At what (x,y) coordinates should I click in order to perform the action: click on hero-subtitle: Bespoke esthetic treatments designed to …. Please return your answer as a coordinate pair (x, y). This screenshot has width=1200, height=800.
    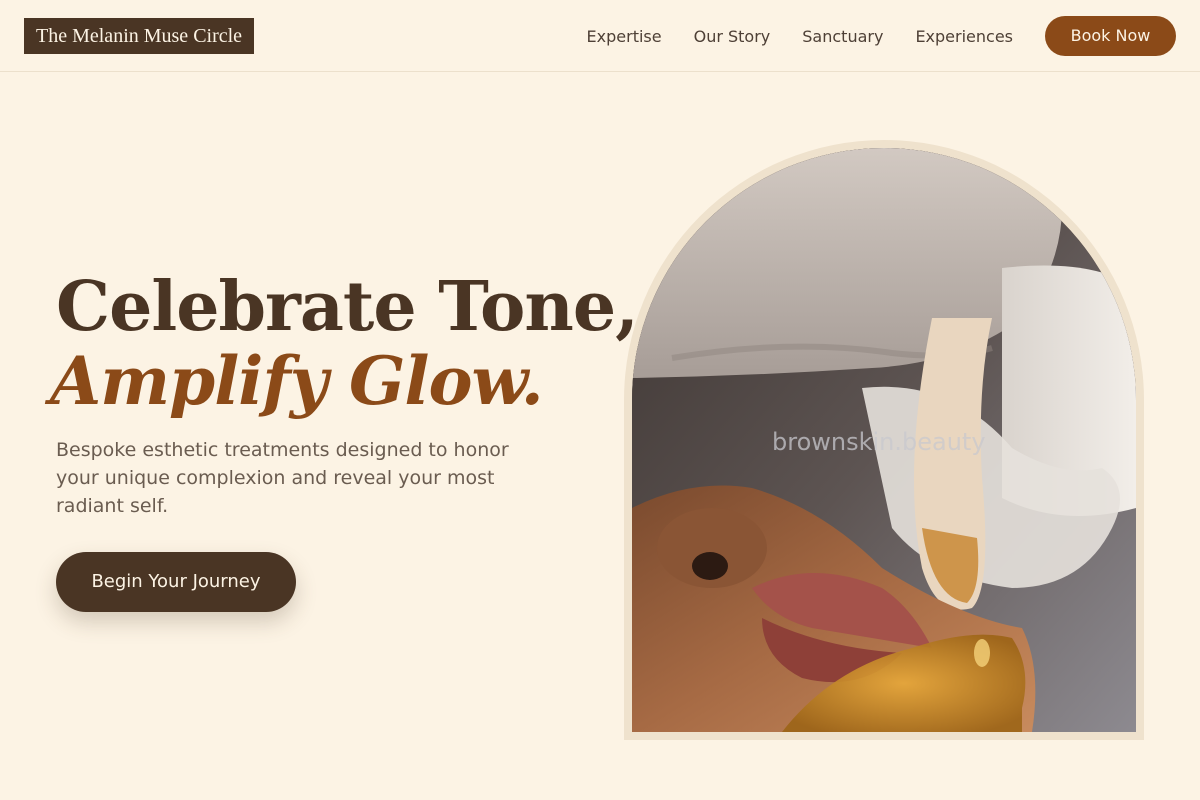
    Looking at the image, I should click on (282, 478).